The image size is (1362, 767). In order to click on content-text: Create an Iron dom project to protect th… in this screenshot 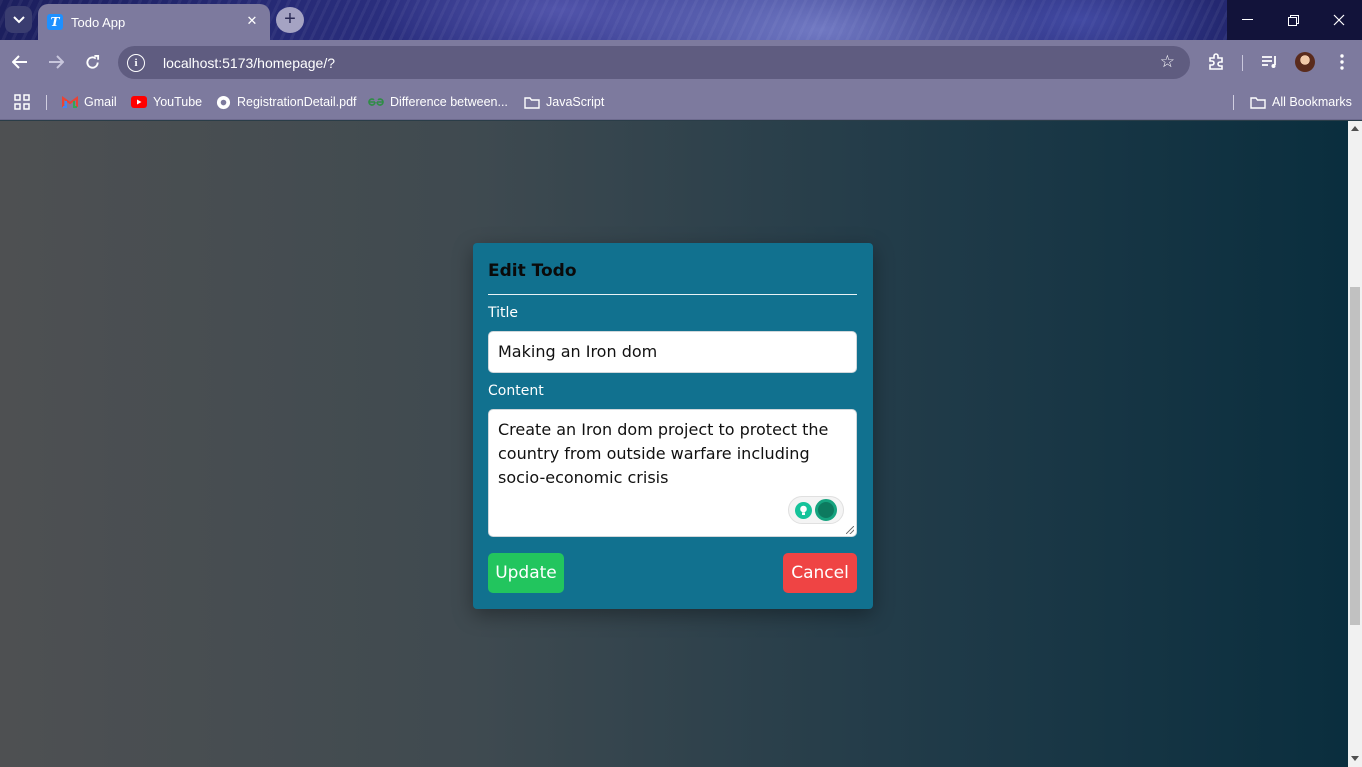, I will do `click(663, 453)`.